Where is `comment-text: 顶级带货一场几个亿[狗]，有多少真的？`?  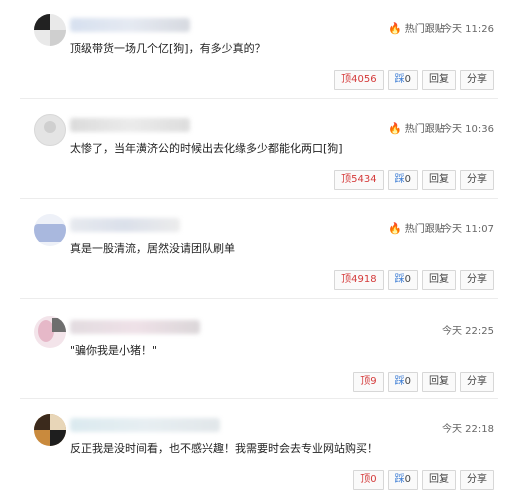 comment-text: 顶级带货一场几个亿[狗]，有多少真的？ is located at coordinates (168, 48).